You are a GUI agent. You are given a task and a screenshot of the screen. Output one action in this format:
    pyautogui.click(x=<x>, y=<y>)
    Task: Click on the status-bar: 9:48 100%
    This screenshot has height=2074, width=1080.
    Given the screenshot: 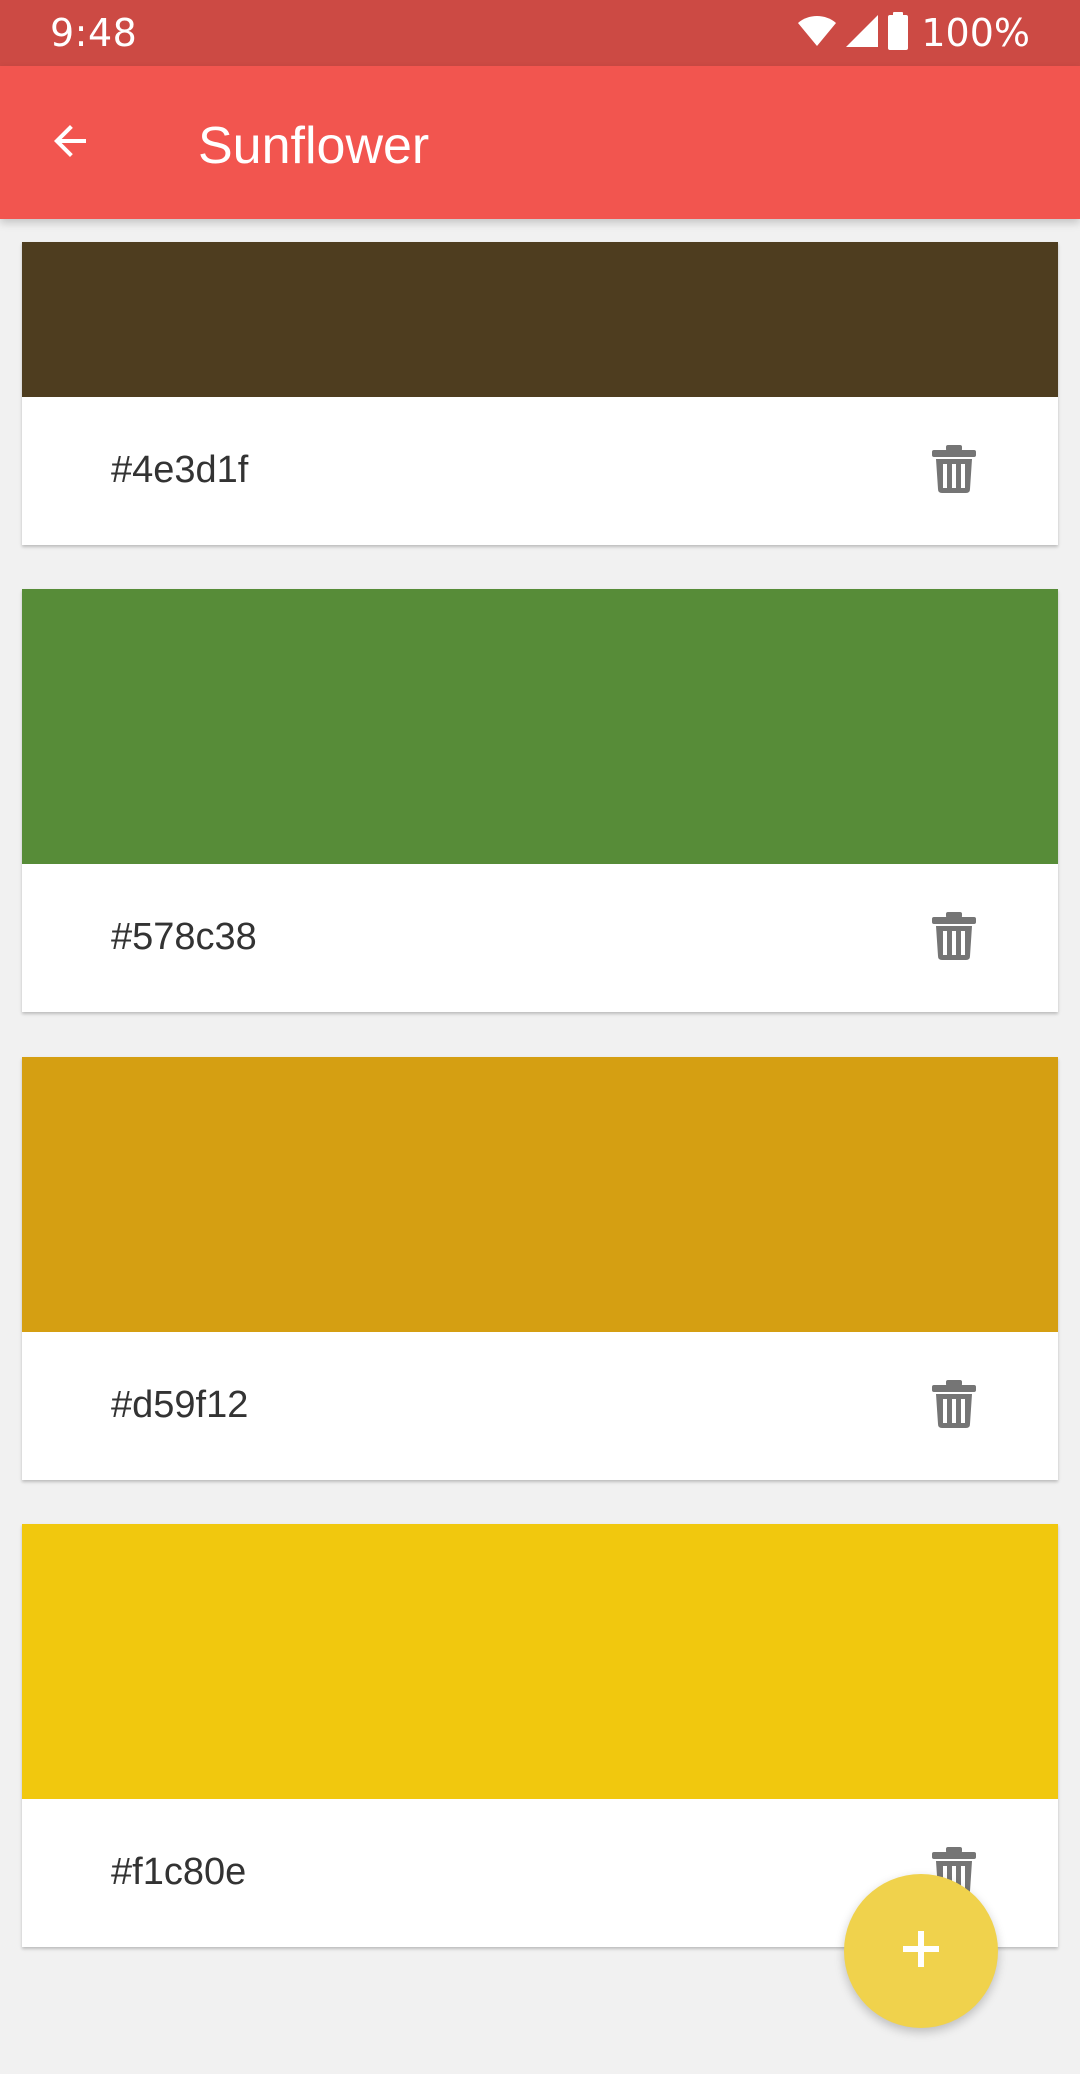 What is the action you would take?
    pyautogui.click(x=540, y=33)
    